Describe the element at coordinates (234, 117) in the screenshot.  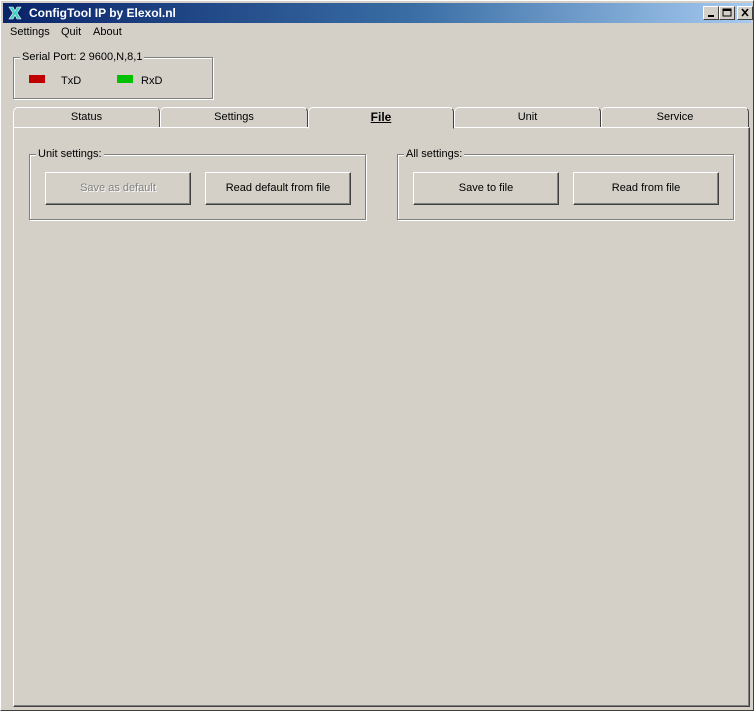
I see `tab-settings: Settings` at that location.